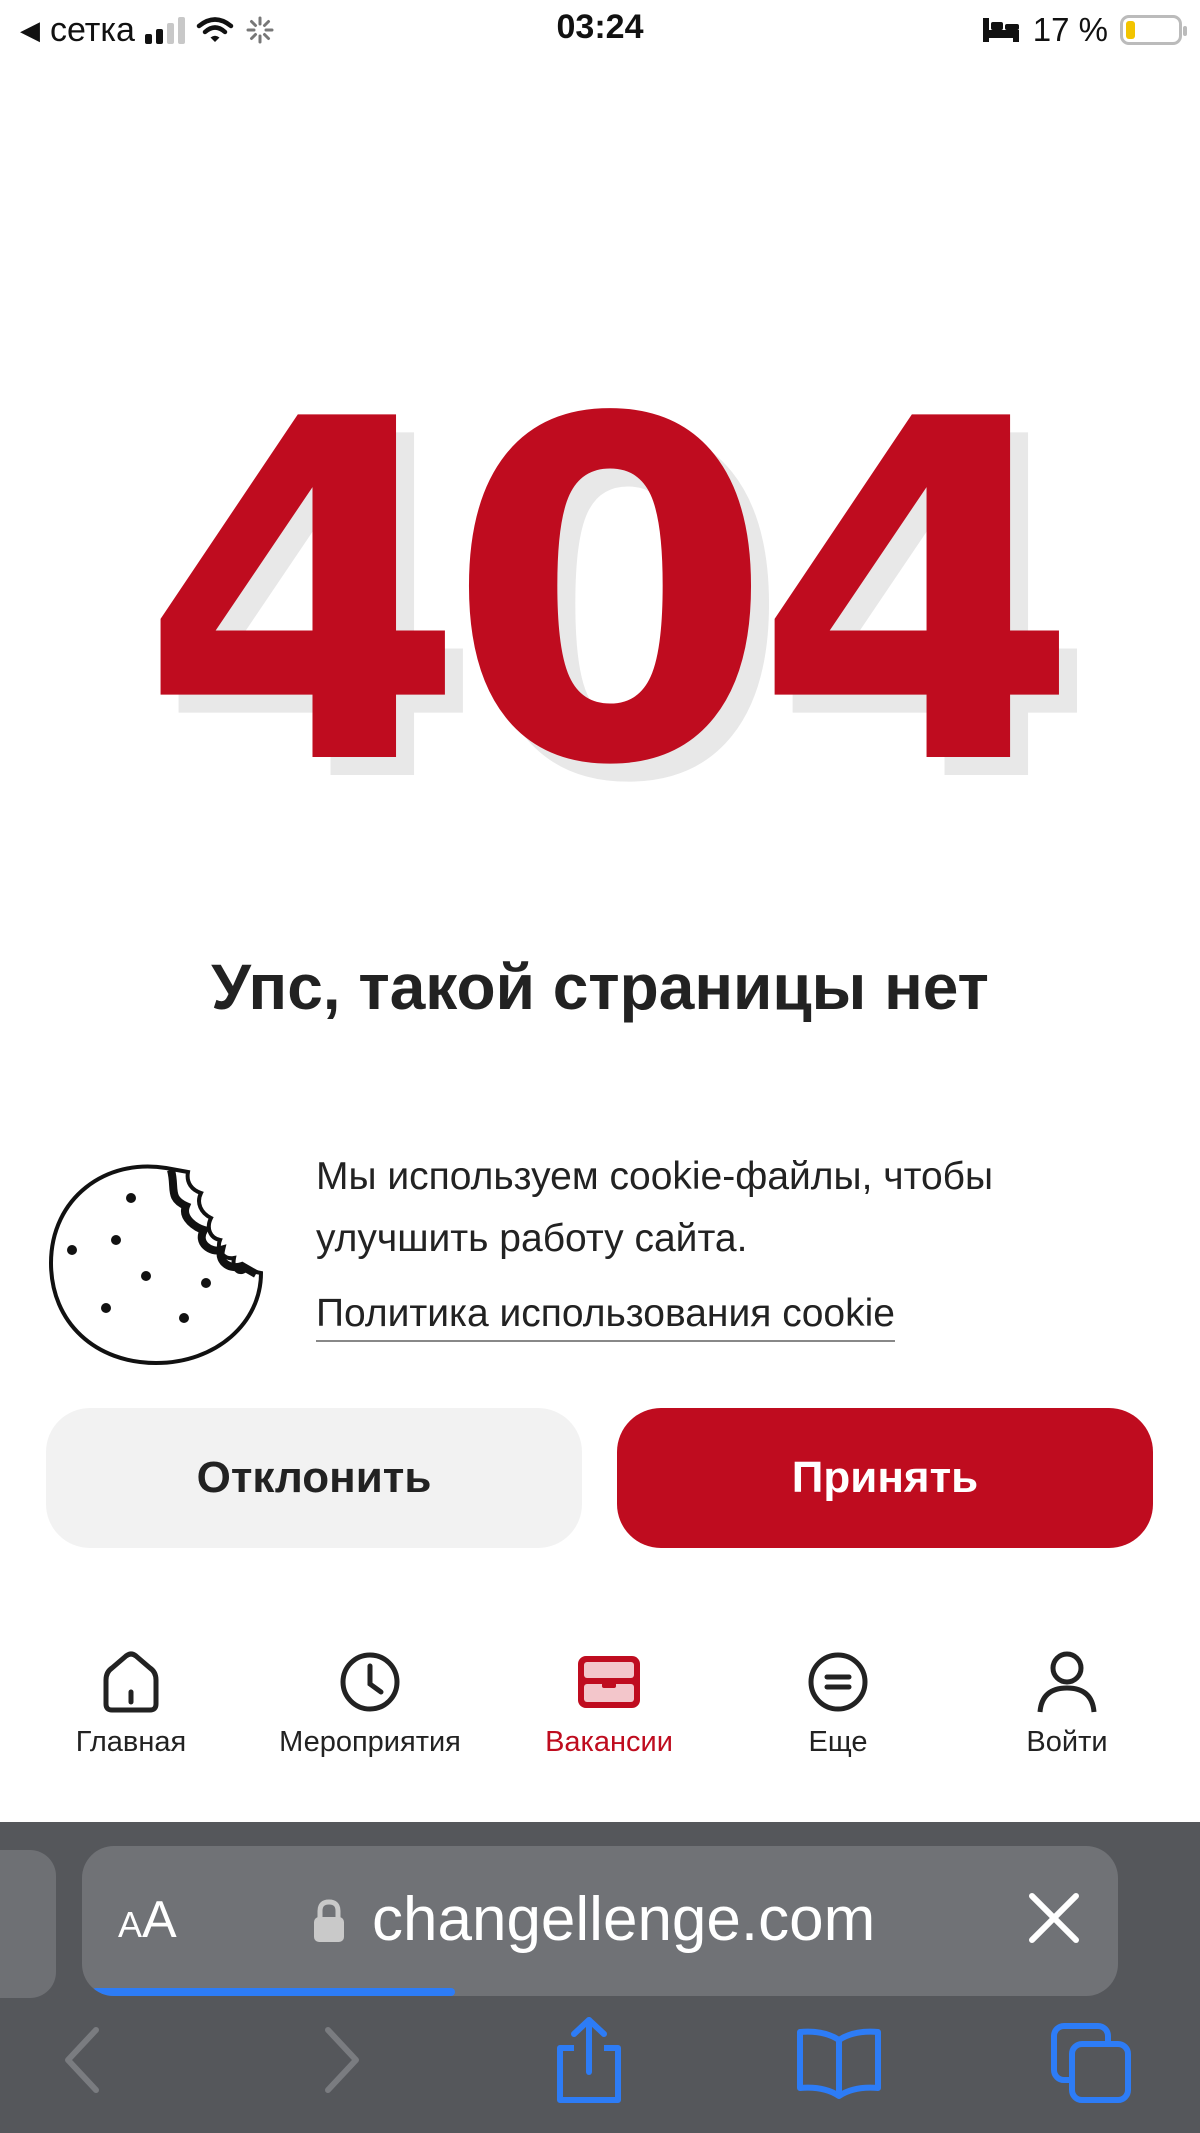  I want to click on forward-arrow-icon, so click(341, 2060).